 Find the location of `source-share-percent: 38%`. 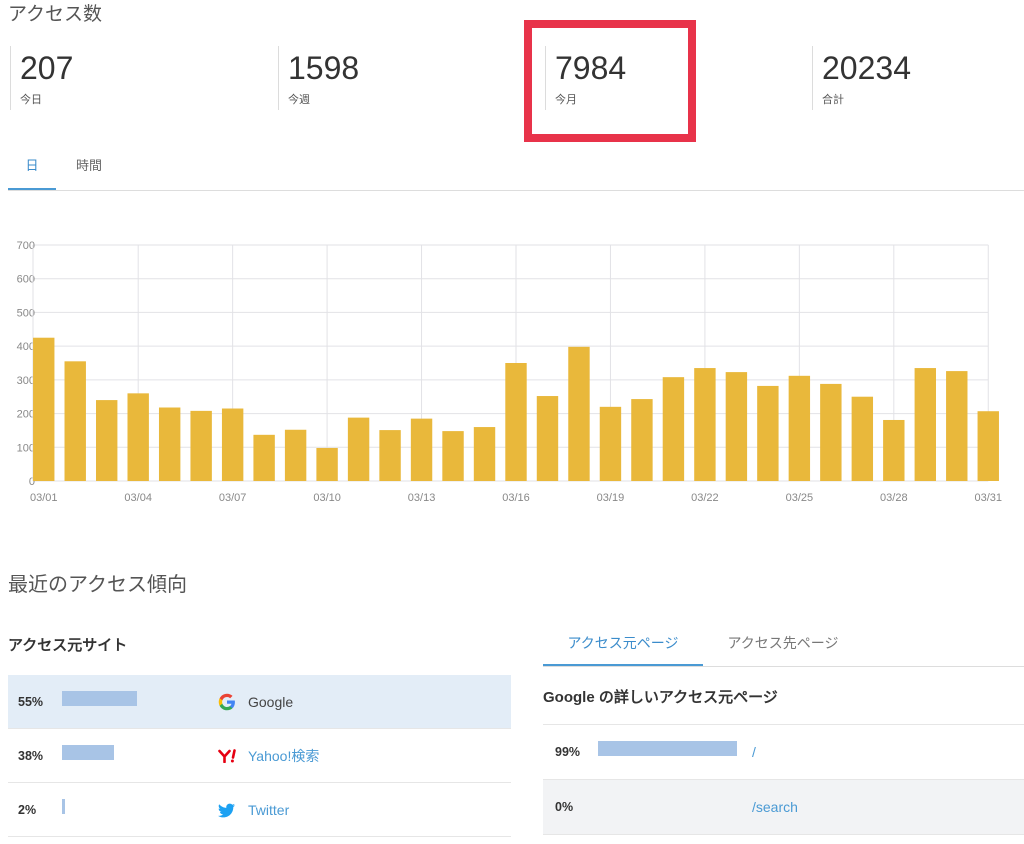

source-share-percent: 38% is located at coordinates (31, 756).